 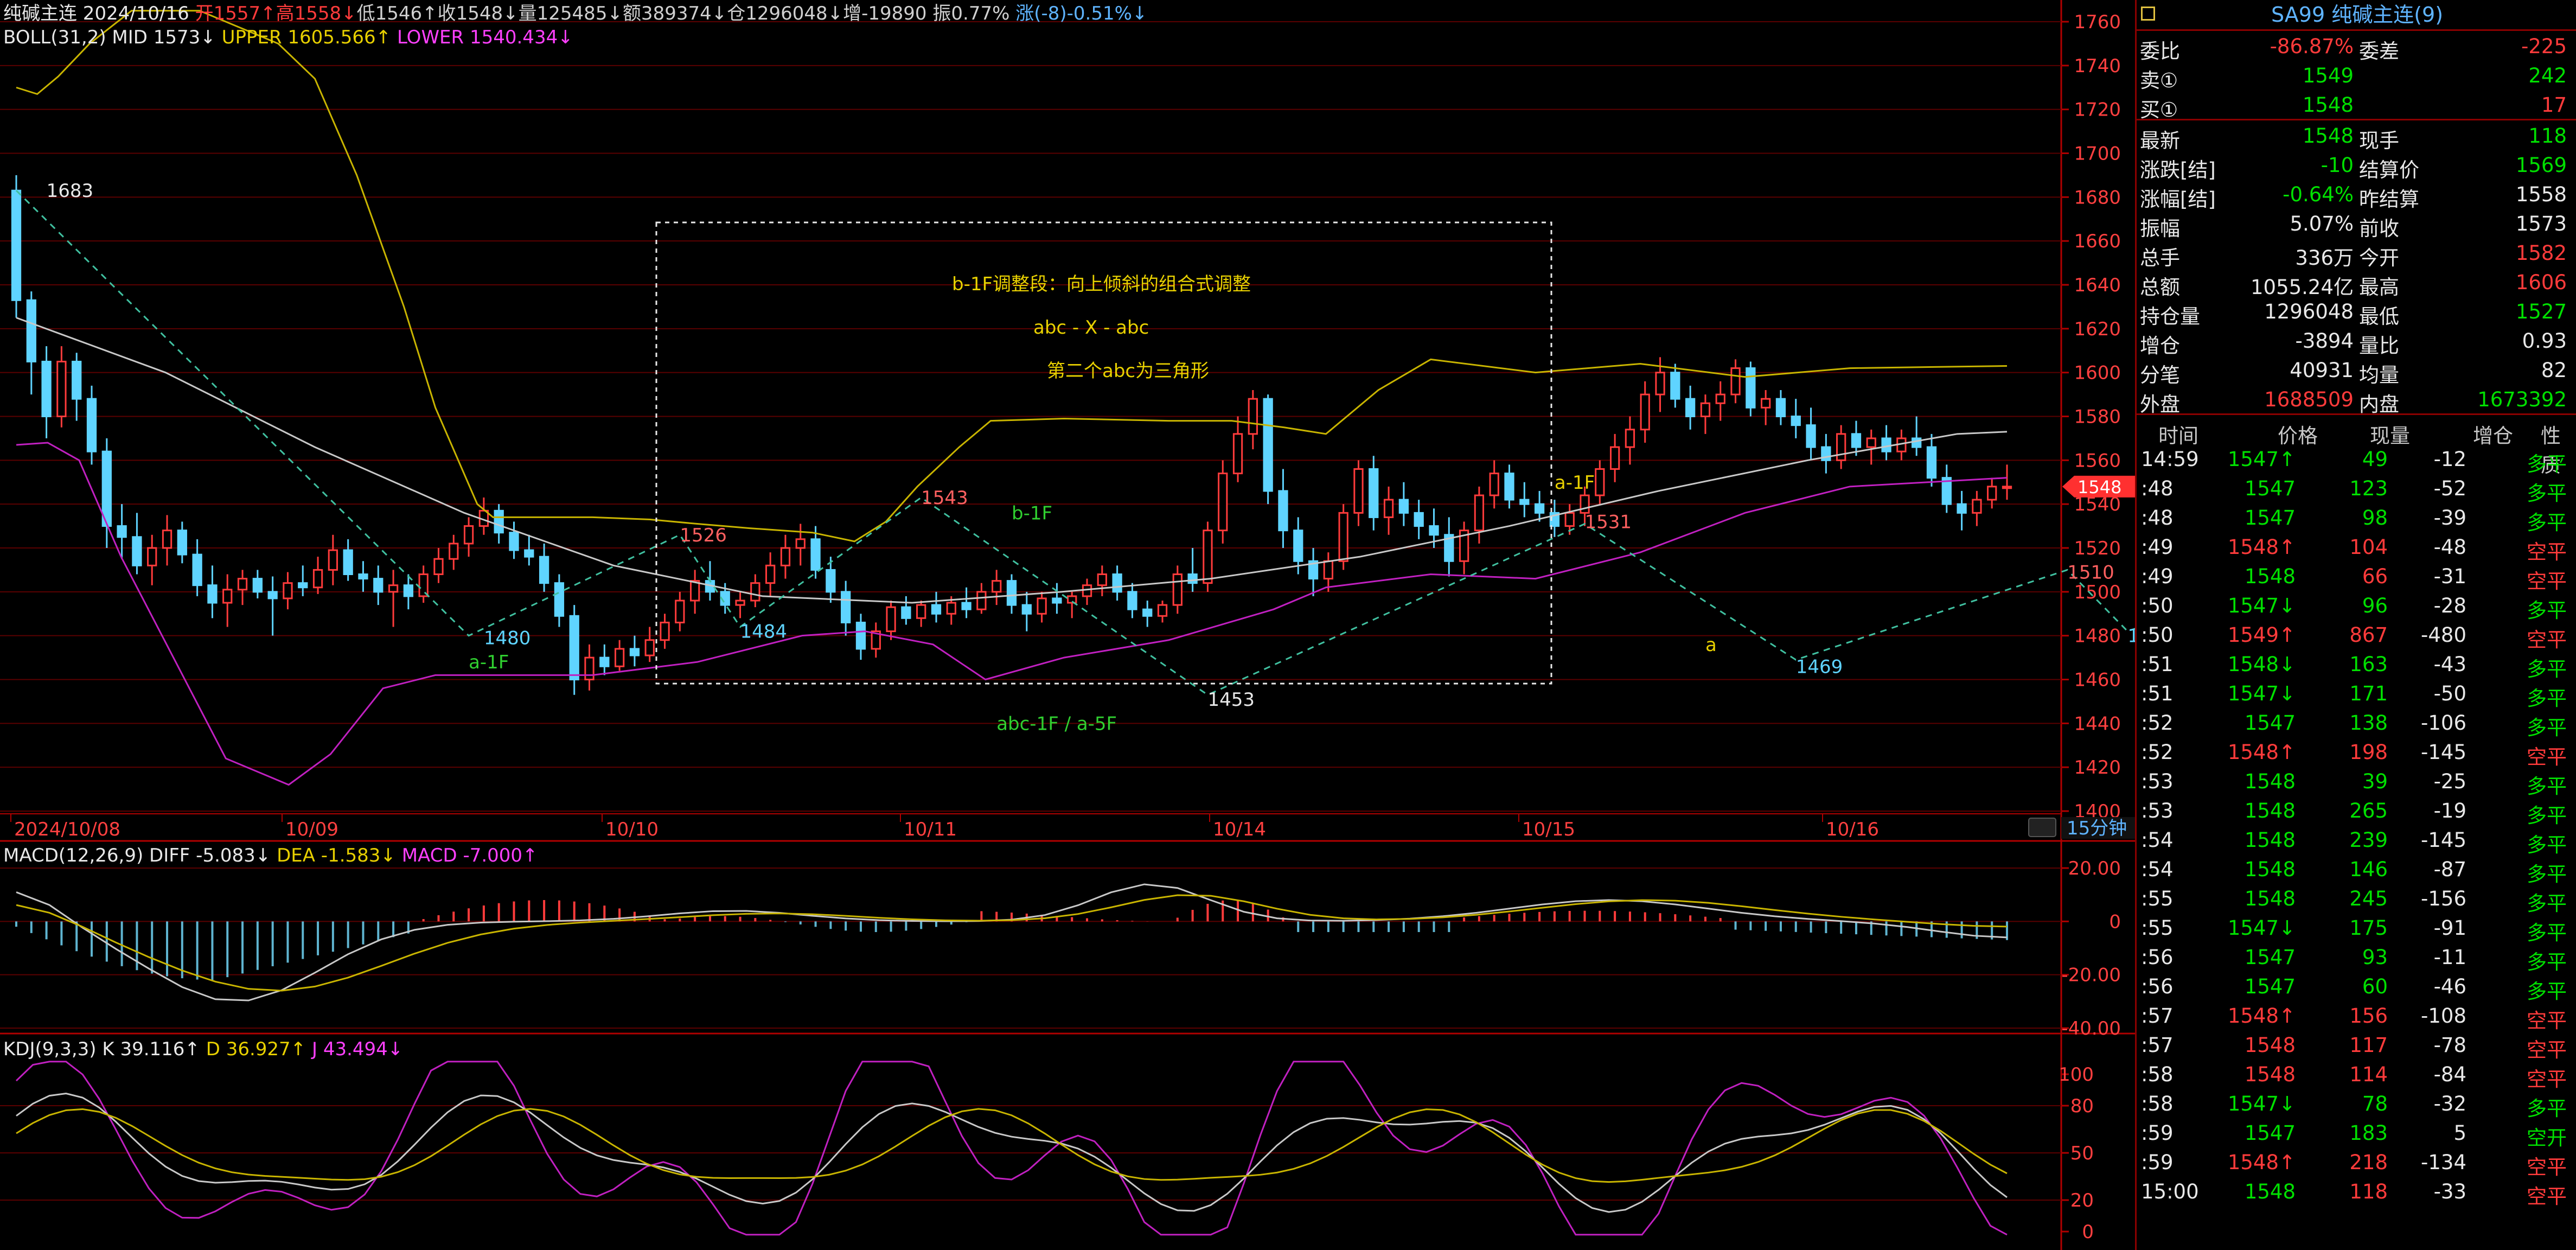 I want to click on tick-row: :52 1547 138 -106 多平, so click(x=2356, y=723).